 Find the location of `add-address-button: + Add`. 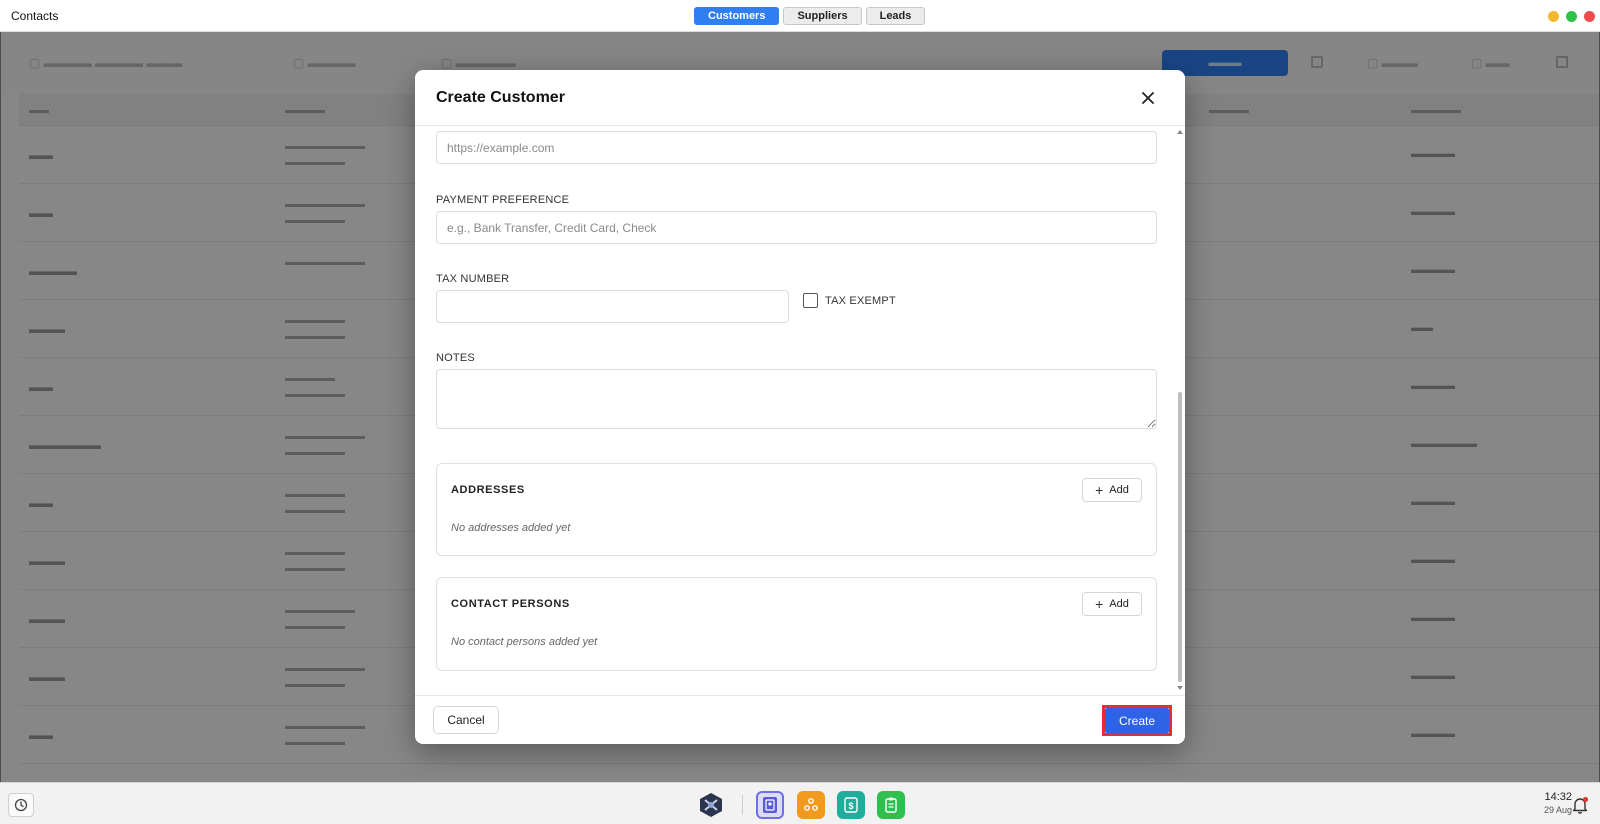

add-address-button: + Add is located at coordinates (1112, 490).